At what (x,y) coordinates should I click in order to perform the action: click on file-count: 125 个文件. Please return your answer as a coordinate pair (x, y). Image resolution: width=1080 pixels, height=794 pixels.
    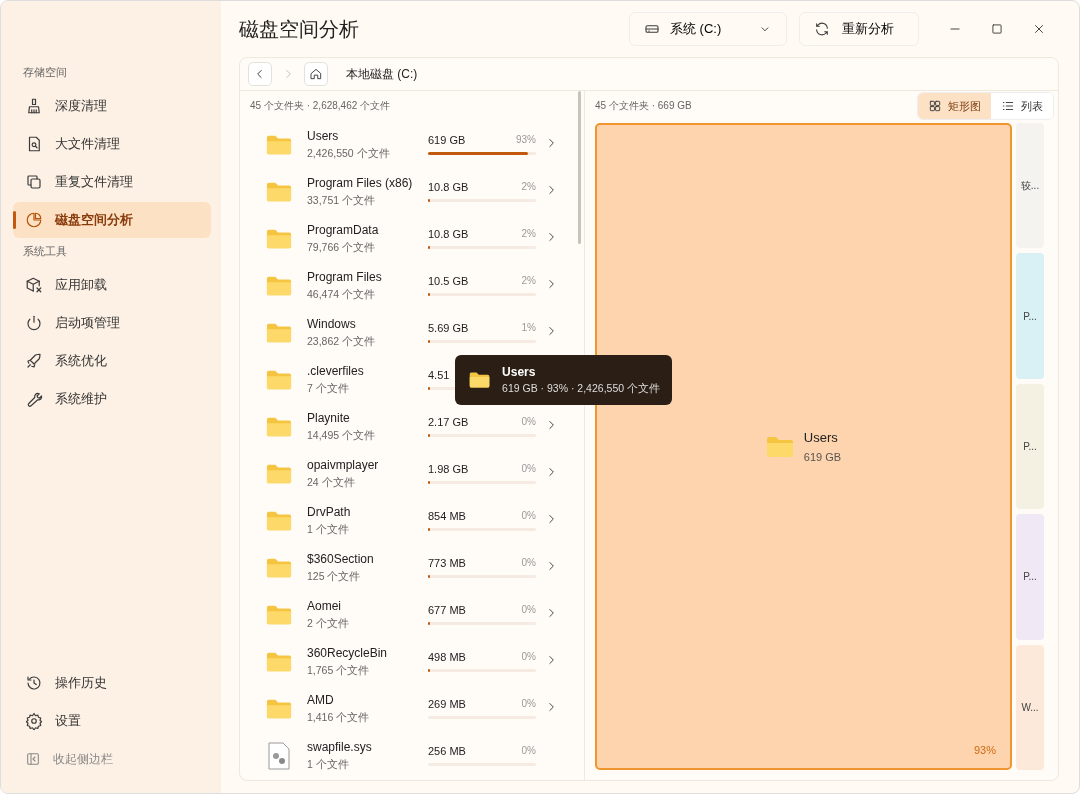
    Looking at the image, I should click on (334, 576).